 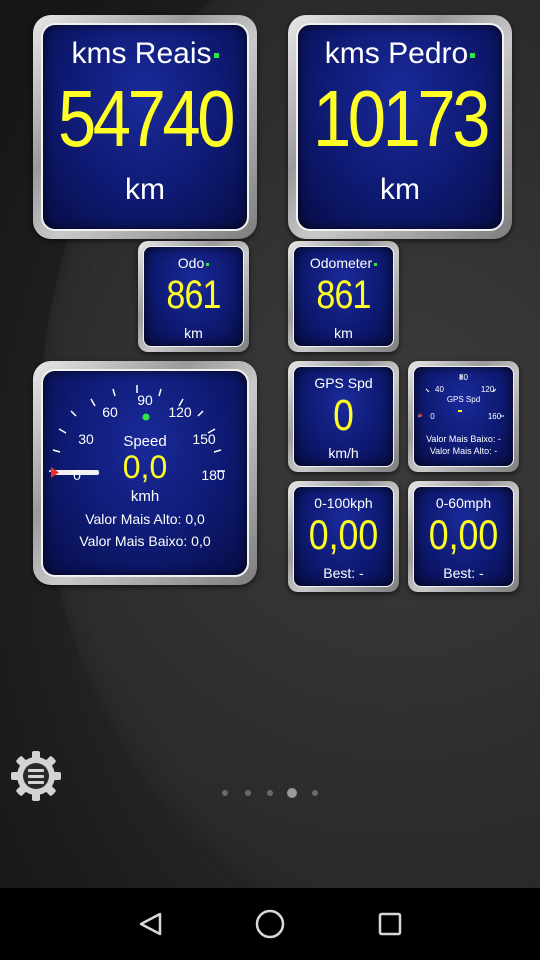 What do you see at coordinates (145, 441) in the screenshot?
I see `speed-gauge-label: Speed` at bounding box center [145, 441].